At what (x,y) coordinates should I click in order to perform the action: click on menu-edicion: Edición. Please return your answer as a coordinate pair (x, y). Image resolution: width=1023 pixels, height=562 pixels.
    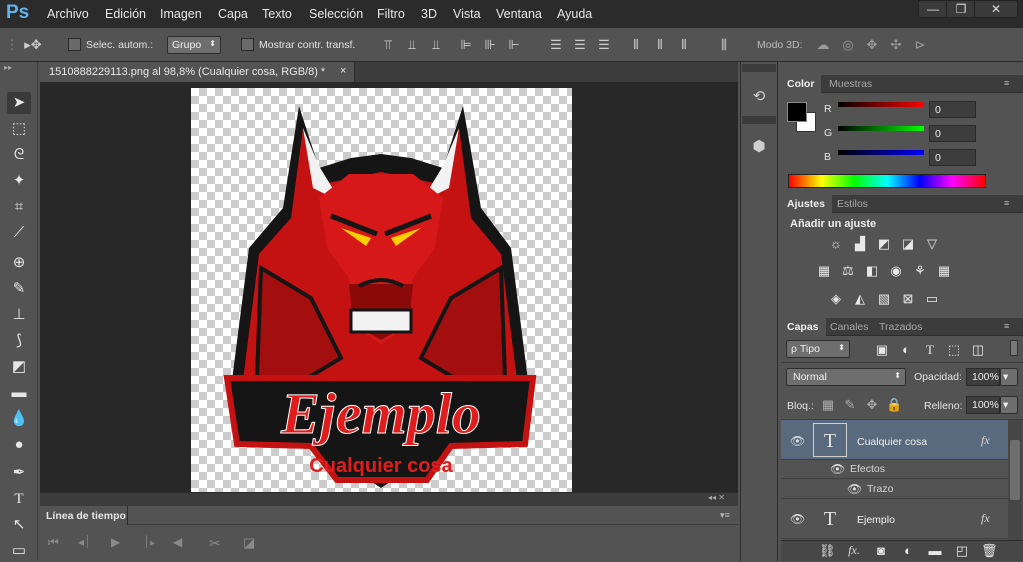
    Looking at the image, I should click on (125, 14).